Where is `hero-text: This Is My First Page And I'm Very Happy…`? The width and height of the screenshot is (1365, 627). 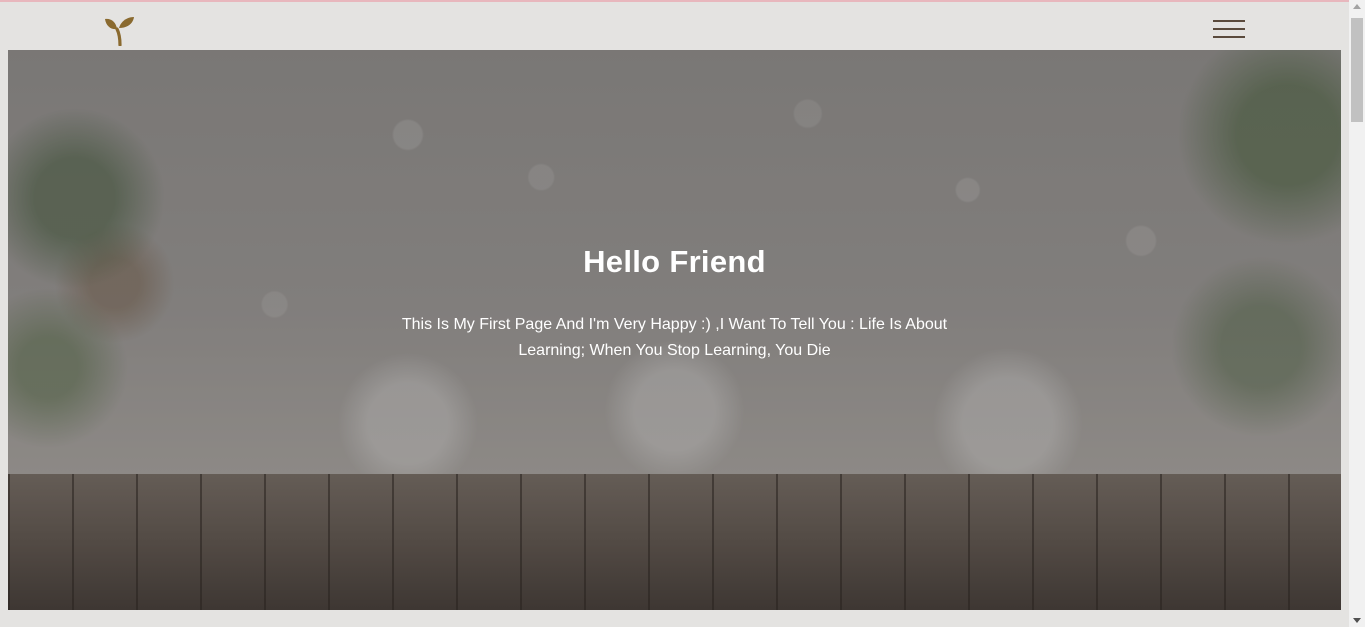 hero-text: This Is My First Page And I'm Very Happy… is located at coordinates (674, 337).